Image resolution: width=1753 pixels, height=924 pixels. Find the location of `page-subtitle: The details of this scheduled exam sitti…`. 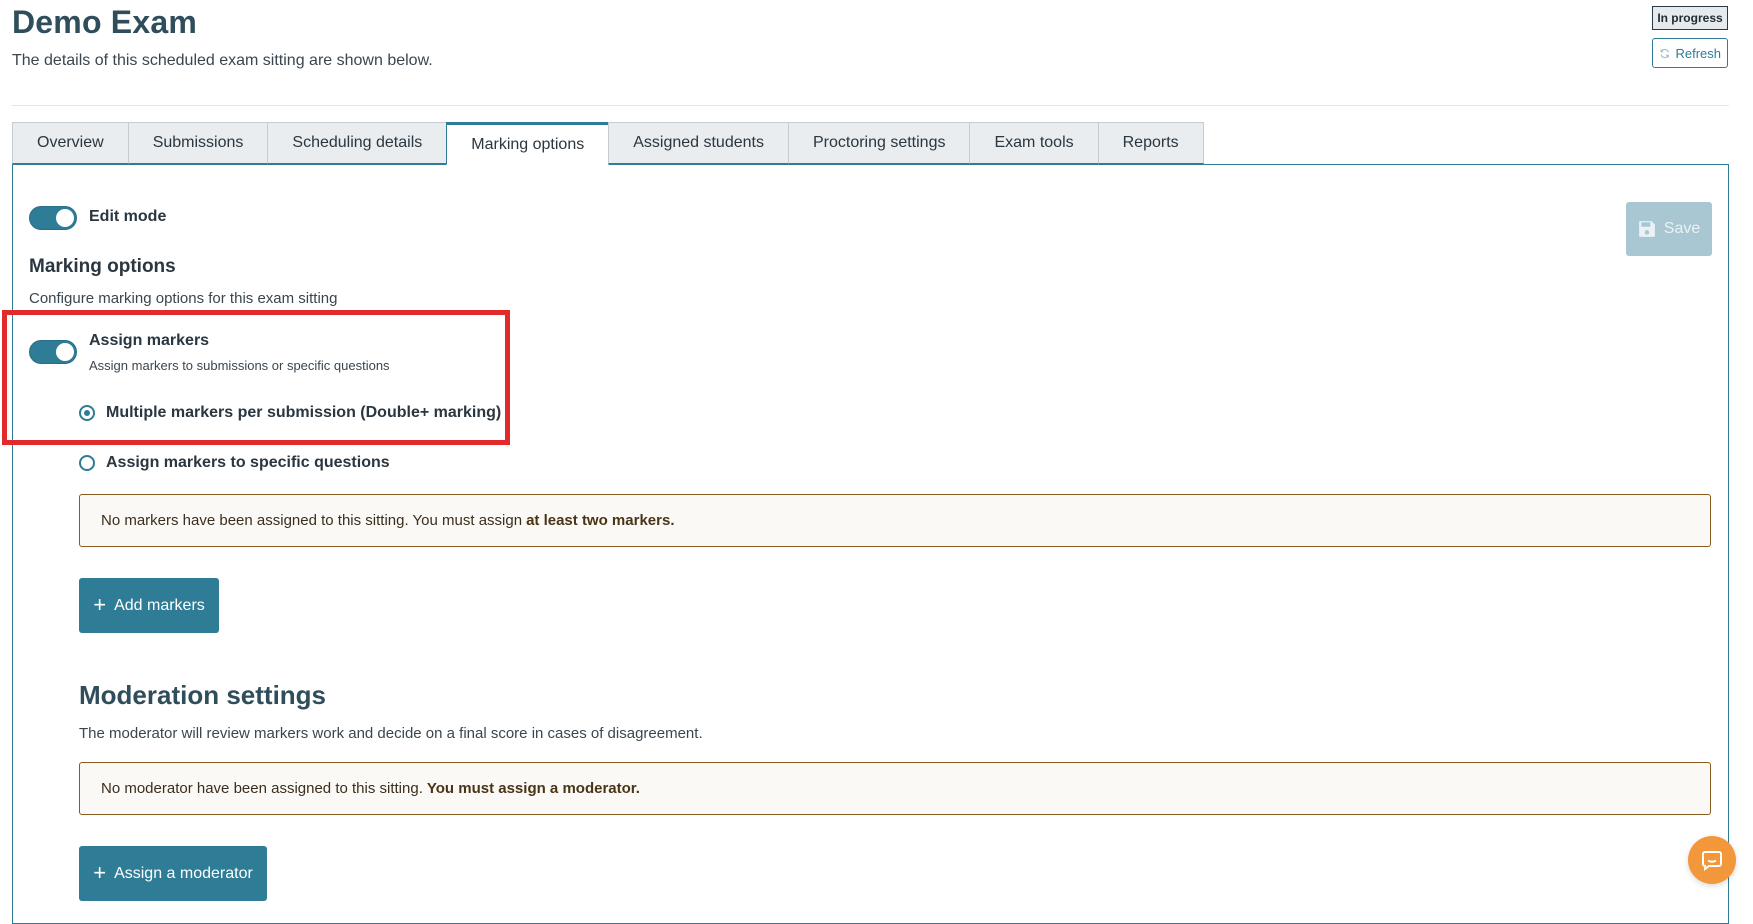

page-subtitle: The details of this scheduled exam sitti… is located at coordinates (222, 60).